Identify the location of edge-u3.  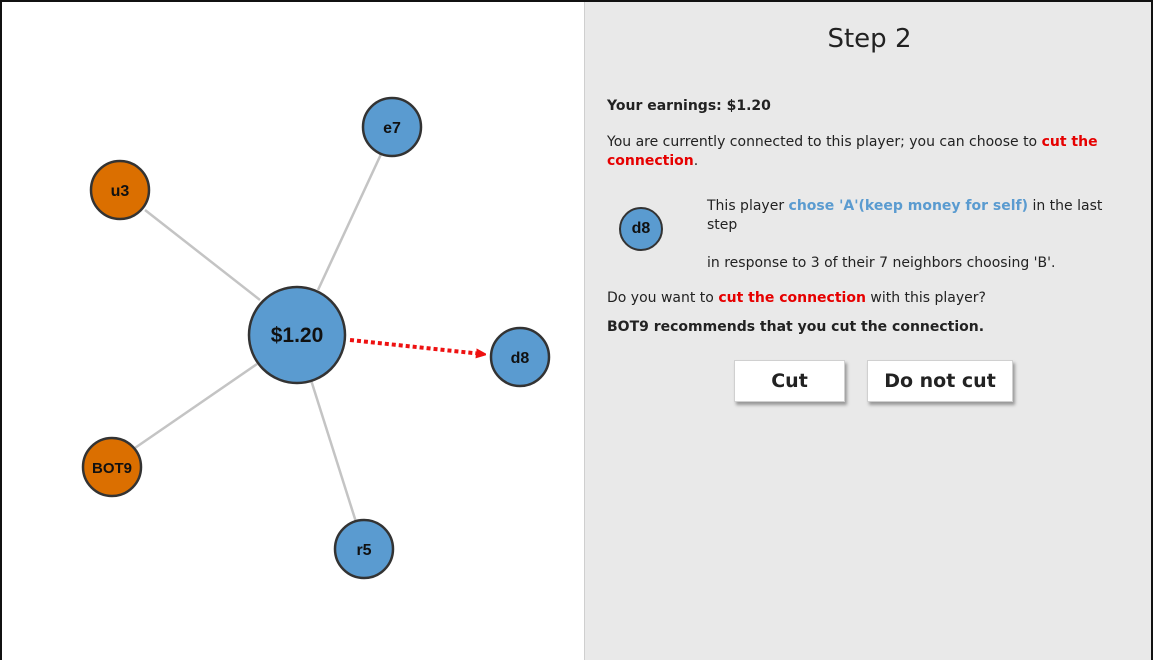
(202, 255).